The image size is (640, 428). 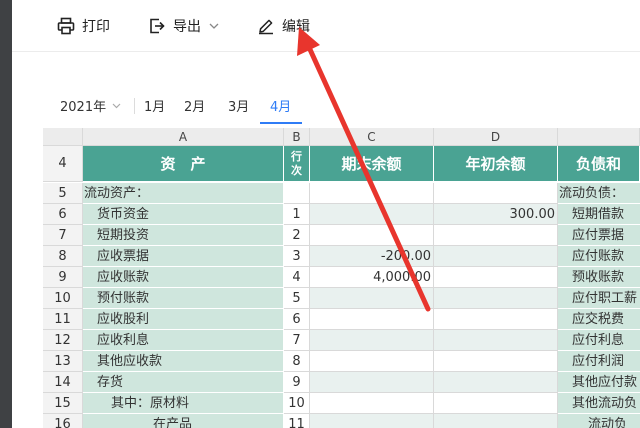 What do you see at coordinates (63, 340) in the screenshot?
I see `row-number: 12` at bounding box center [63, 340].